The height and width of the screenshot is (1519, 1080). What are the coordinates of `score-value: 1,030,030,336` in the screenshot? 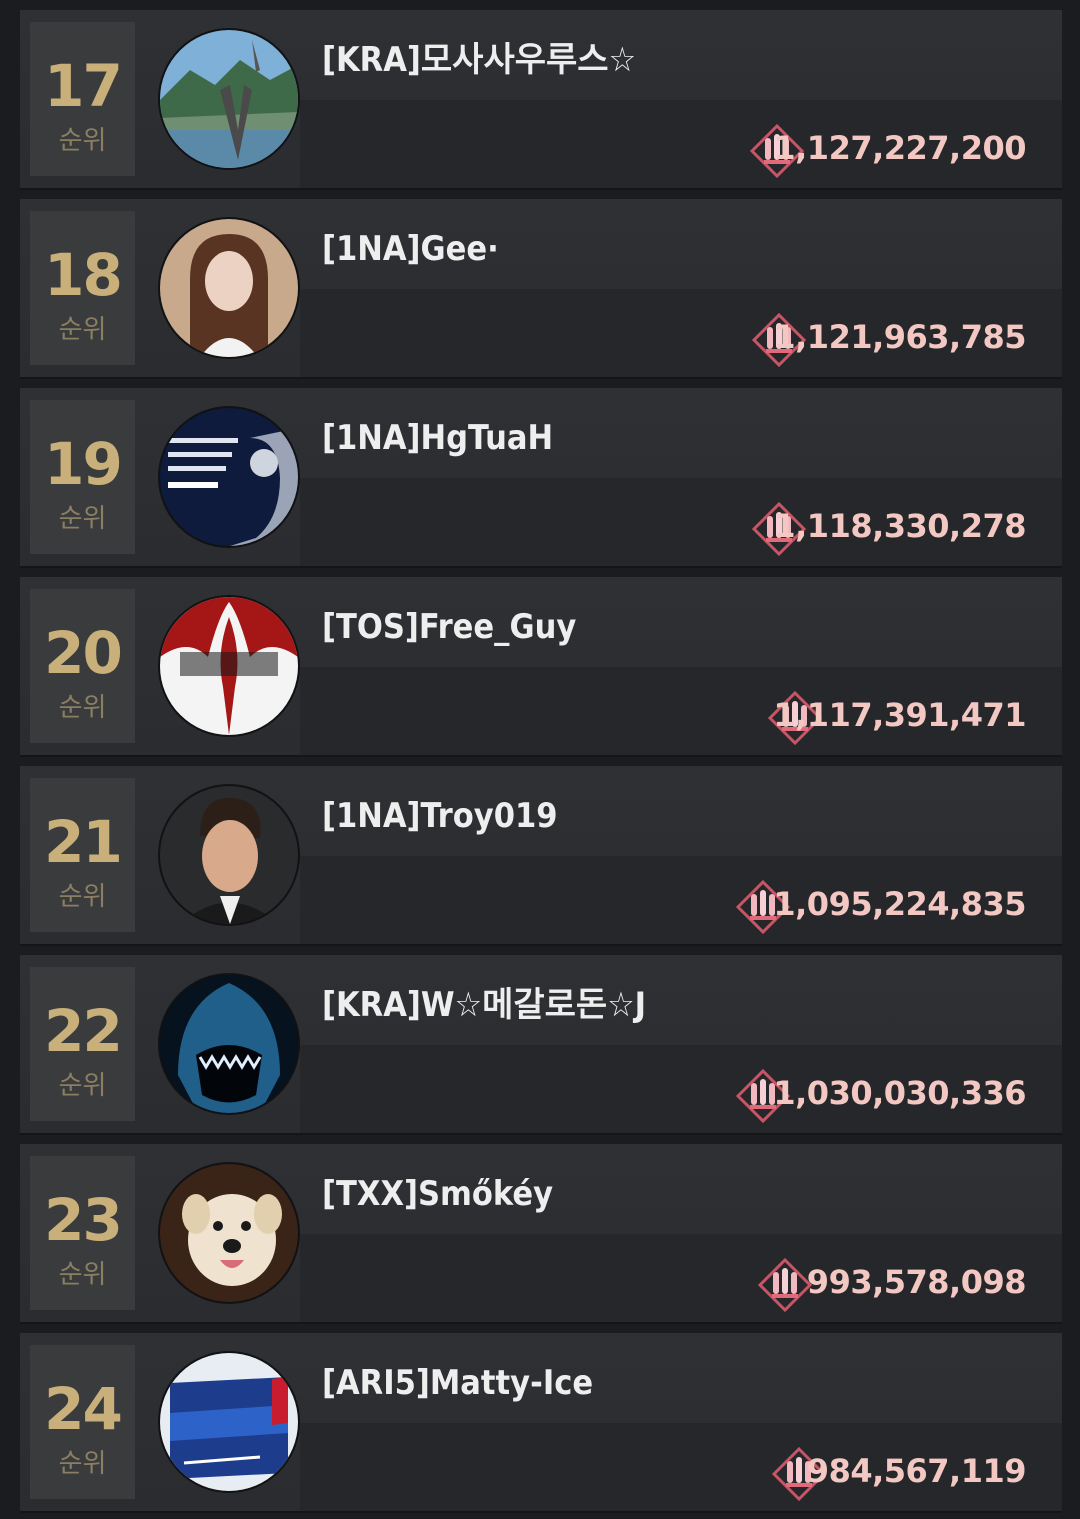 It's located at (899, 1093).